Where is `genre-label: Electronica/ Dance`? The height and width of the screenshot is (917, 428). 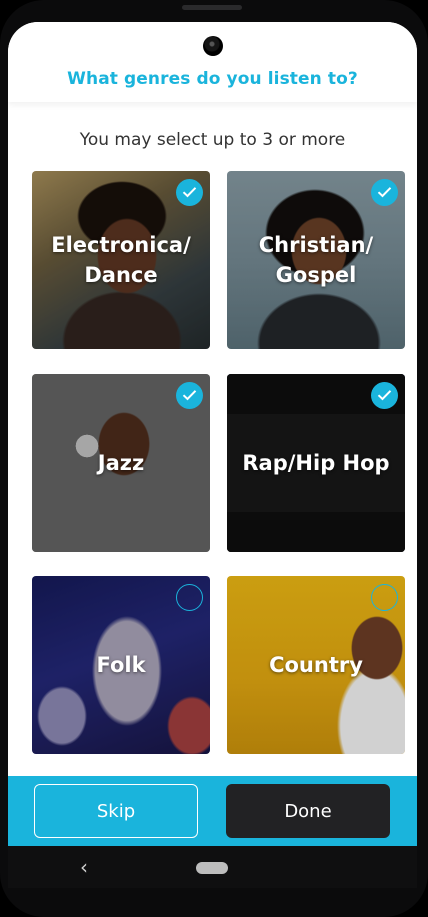
genre-label: Electronica/ Dance is located at coordinates (121, 260).